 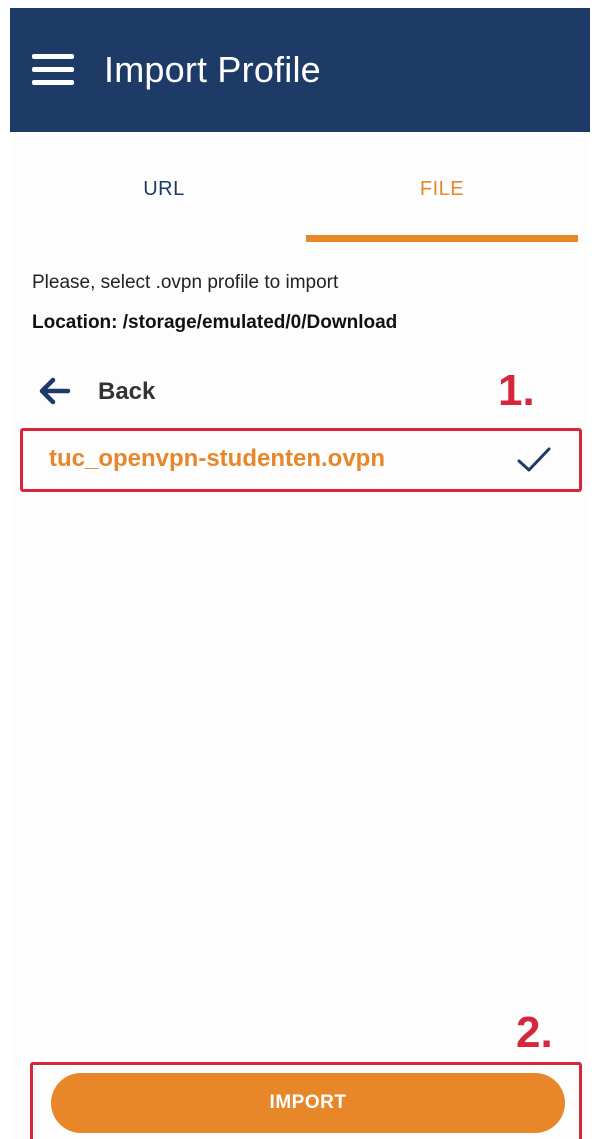 What do you see at coordinates (127, 391) in the screenshot?
I see `back-label: Back` at bounding box center [127, 391].